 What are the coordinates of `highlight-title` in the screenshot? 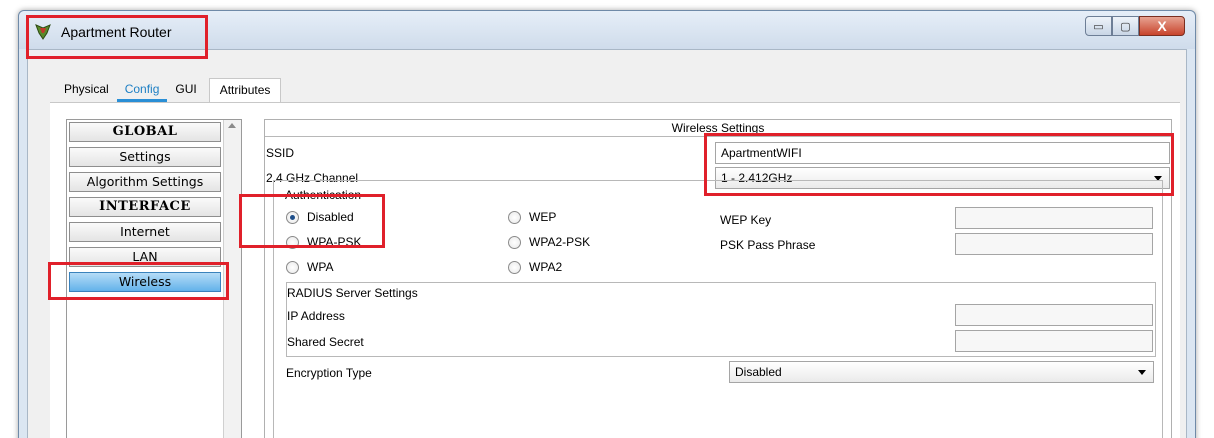 It's located at (117, 37).